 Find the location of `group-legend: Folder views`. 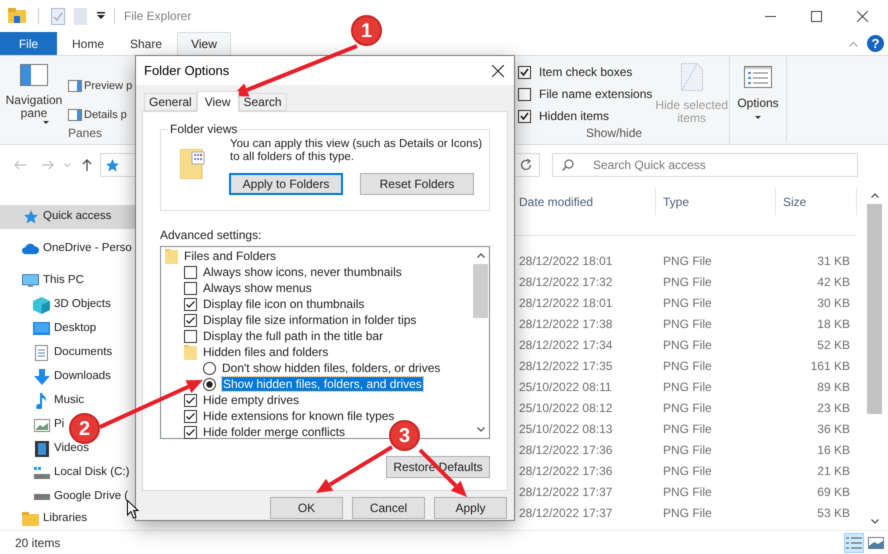

group-legend: Folder views is located at coordinates (204, 129).